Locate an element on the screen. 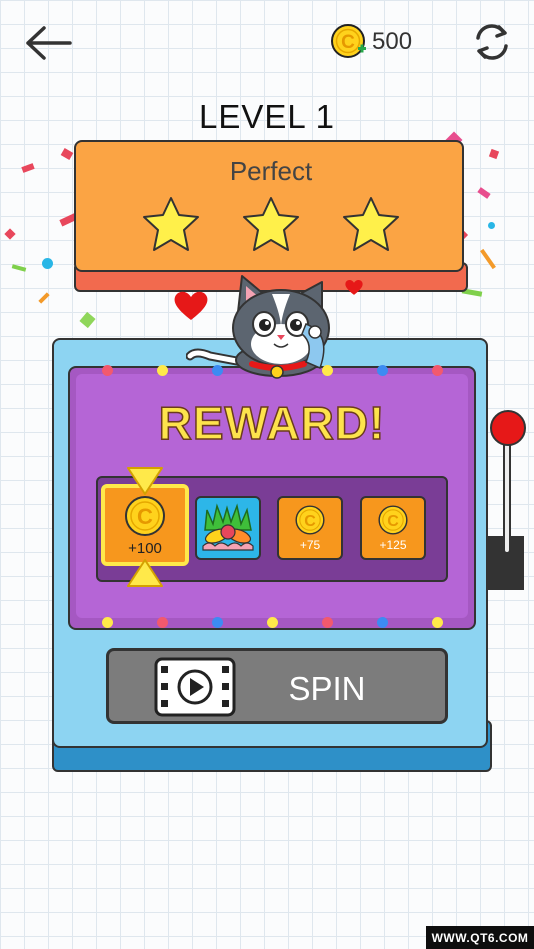 The image size is (534, 949). coin-balance: C 500 is located at coordinates (371, 42).